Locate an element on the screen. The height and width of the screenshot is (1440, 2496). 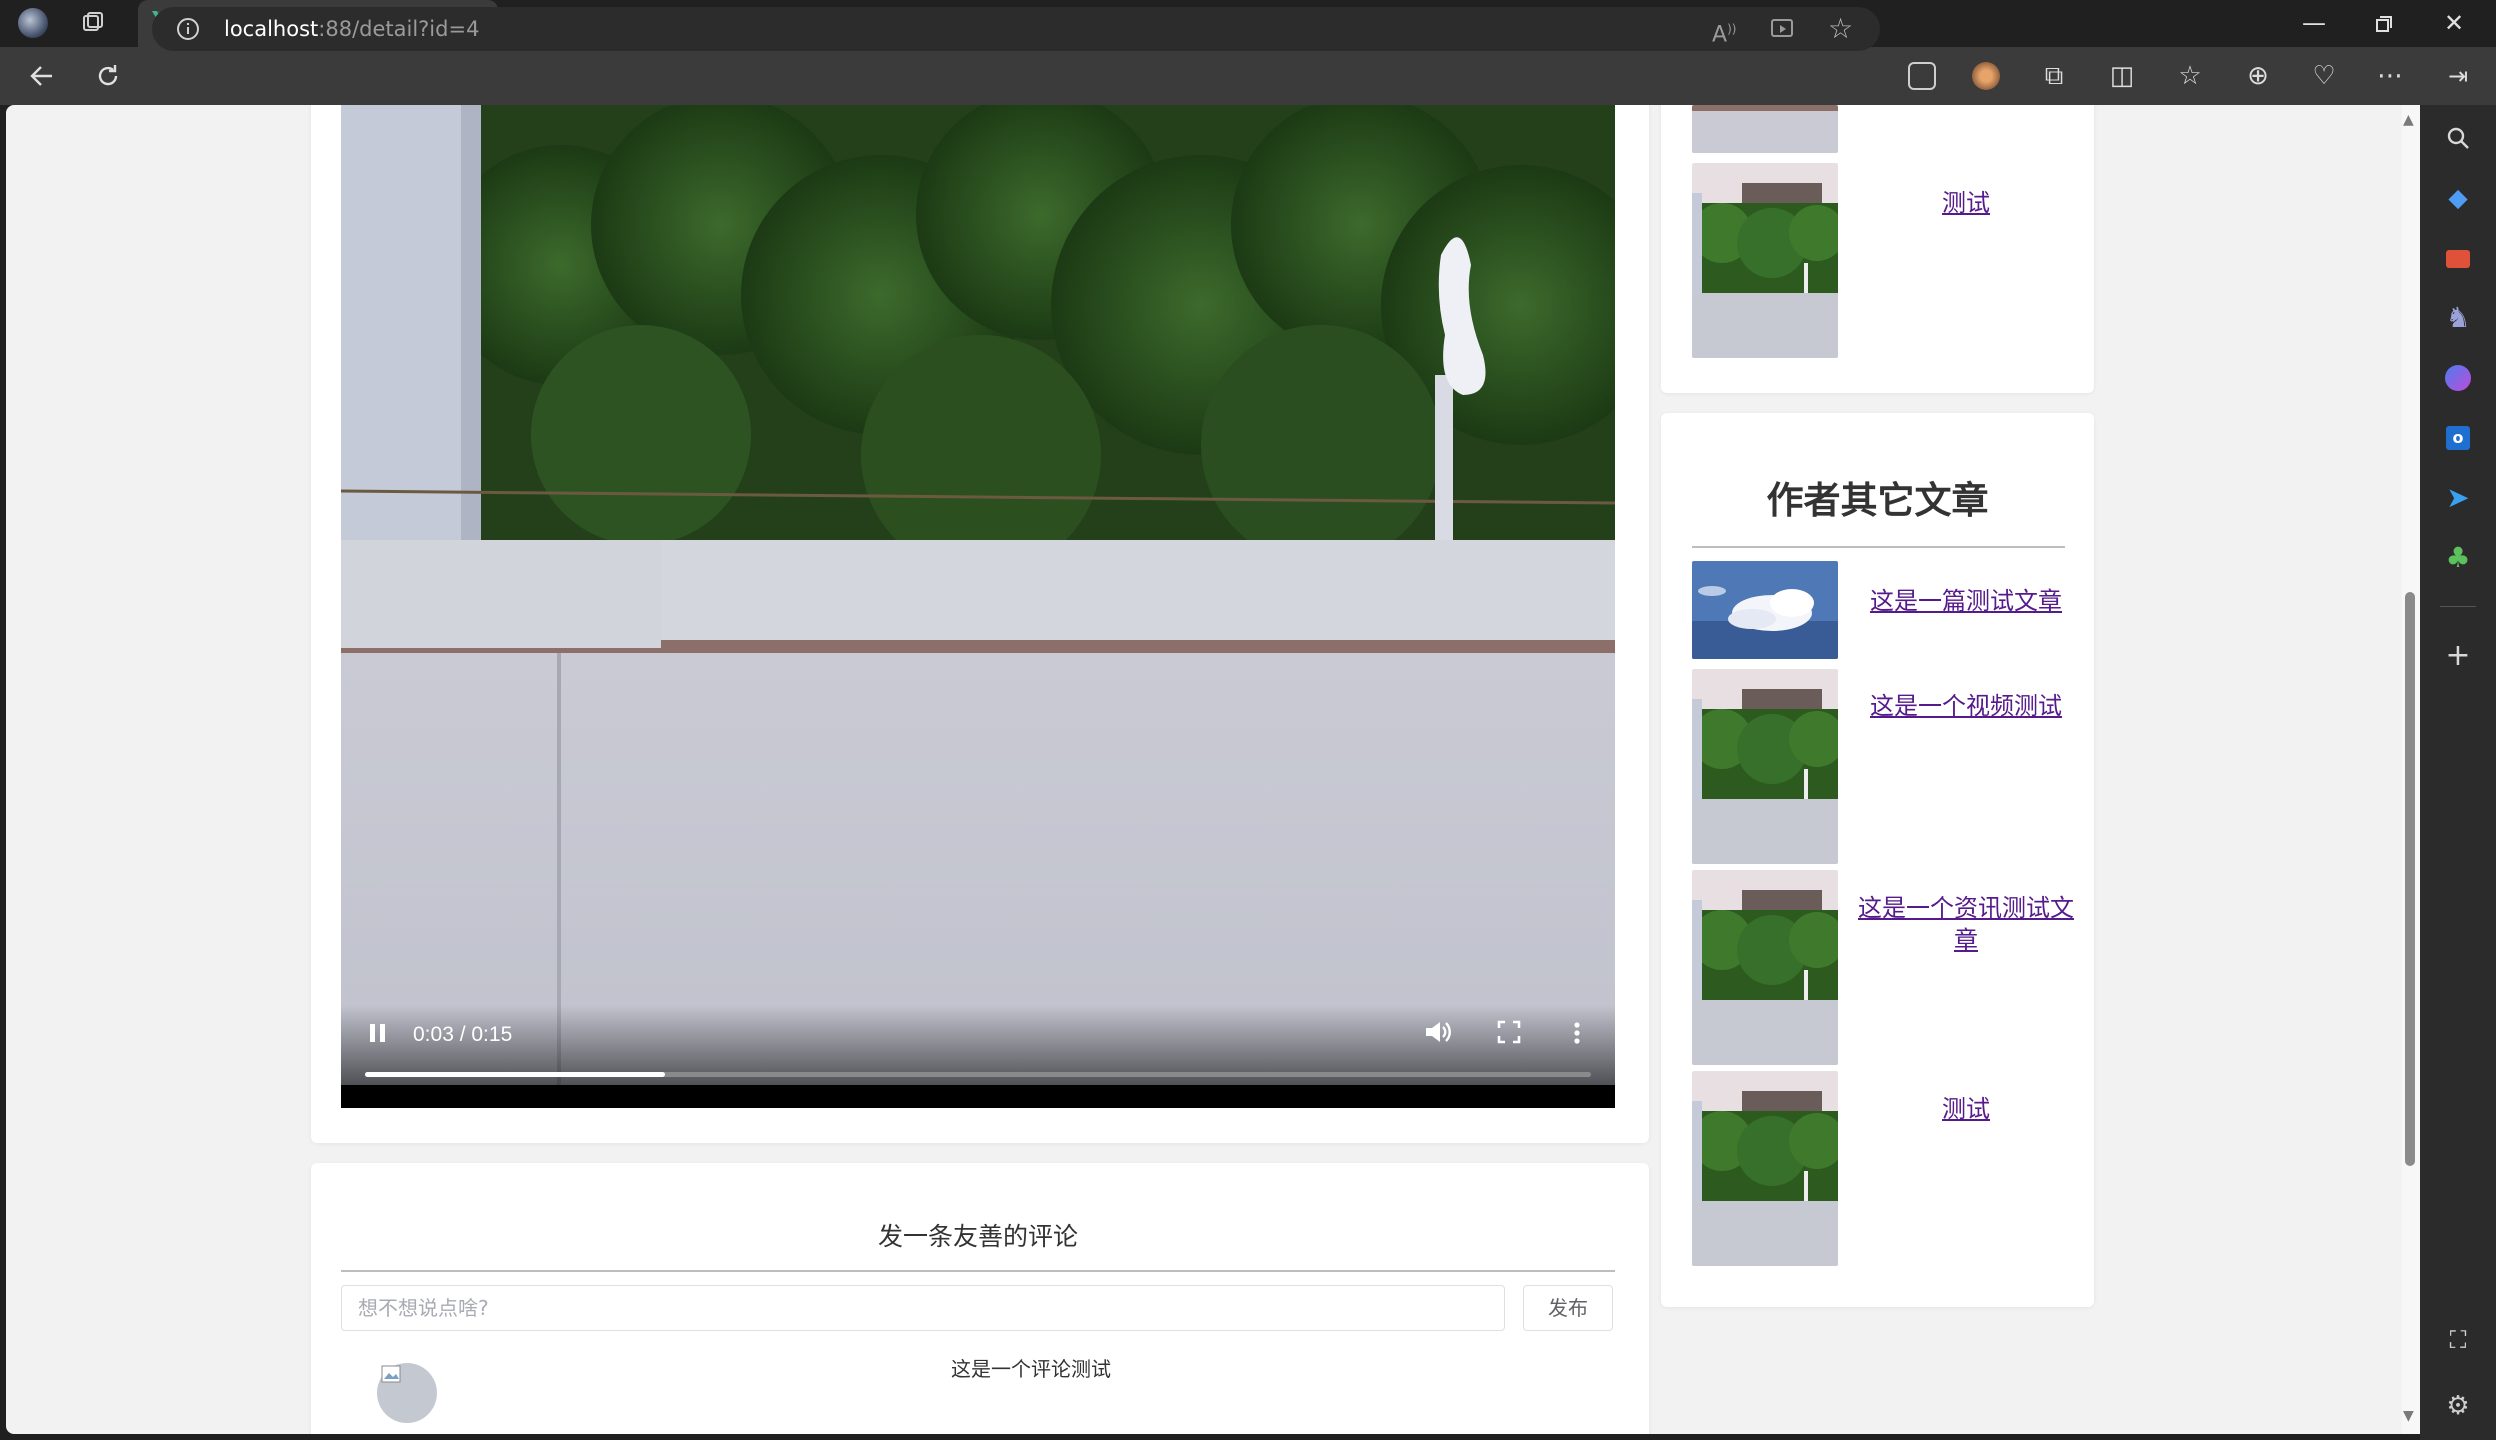
scrollbar-thumb is located at coordinates (2410, 879).